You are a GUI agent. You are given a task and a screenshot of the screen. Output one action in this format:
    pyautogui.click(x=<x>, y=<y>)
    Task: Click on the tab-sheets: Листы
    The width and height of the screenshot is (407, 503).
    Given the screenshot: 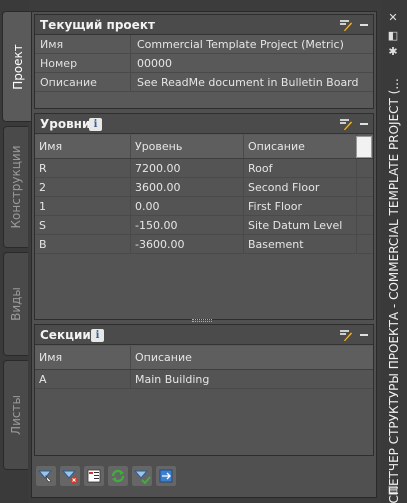 What is the action you would take?
    pyautogui.click(x=15, y=415)
    